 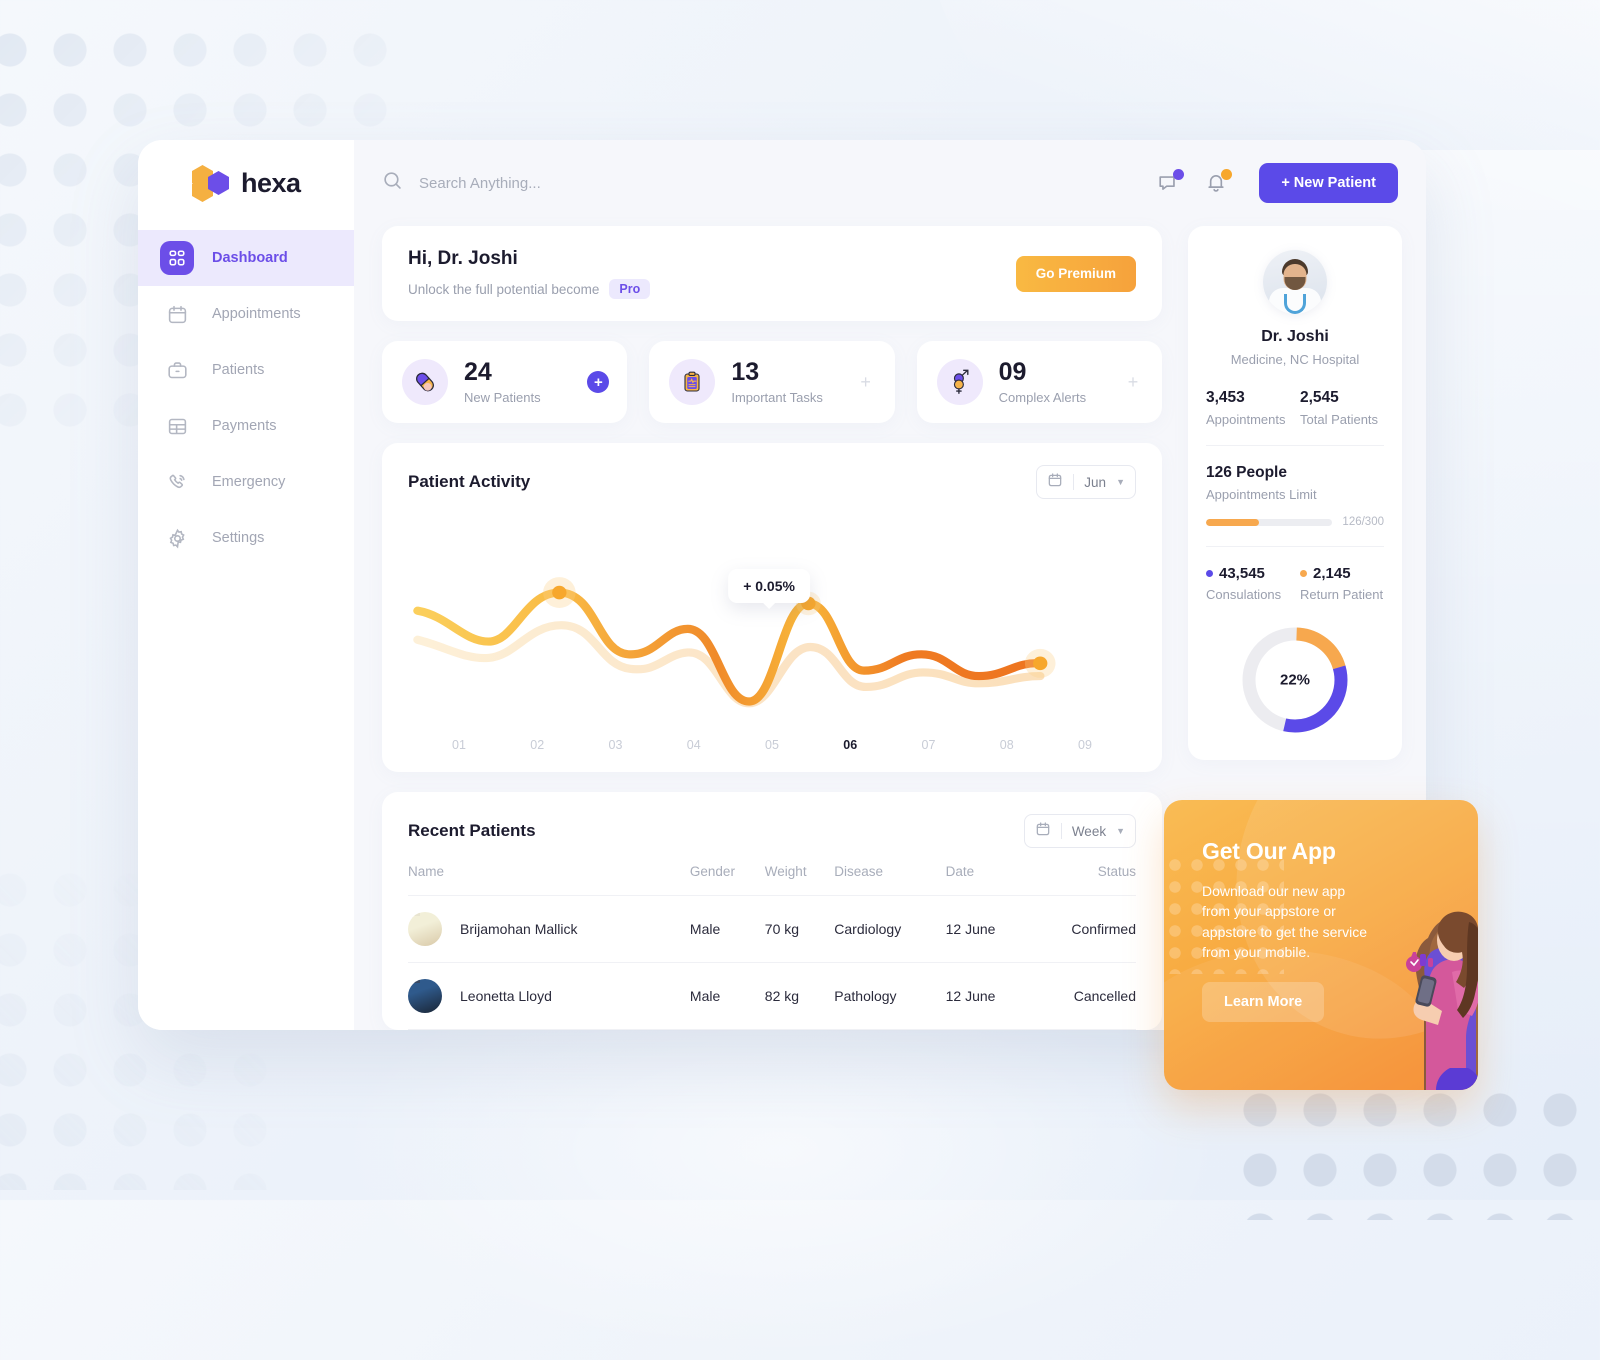 I want to click on stat-label: Important Tasks, so click(x=777, y=397).